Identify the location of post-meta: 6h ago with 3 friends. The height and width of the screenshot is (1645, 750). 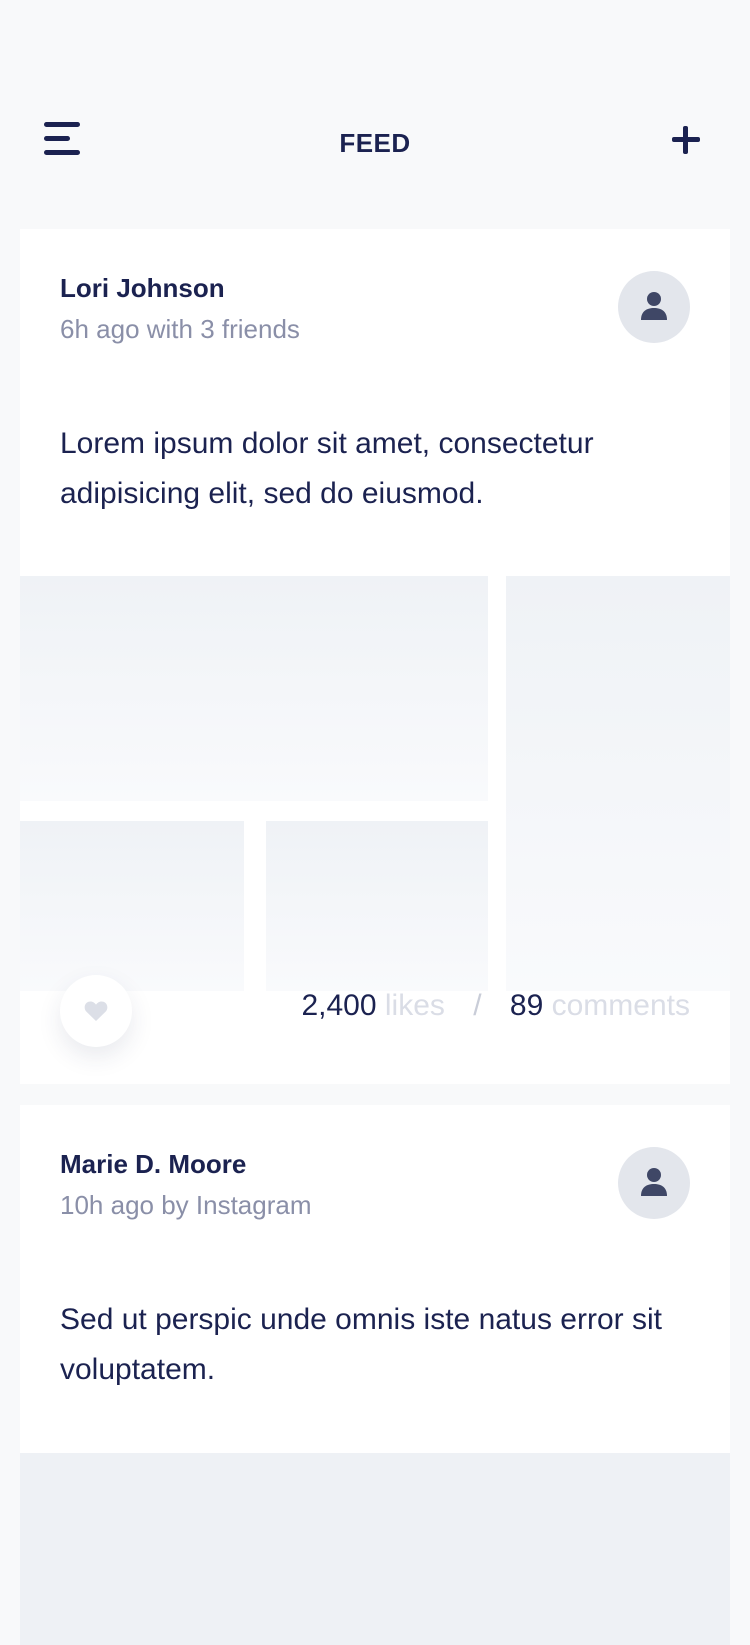
(180, 329).